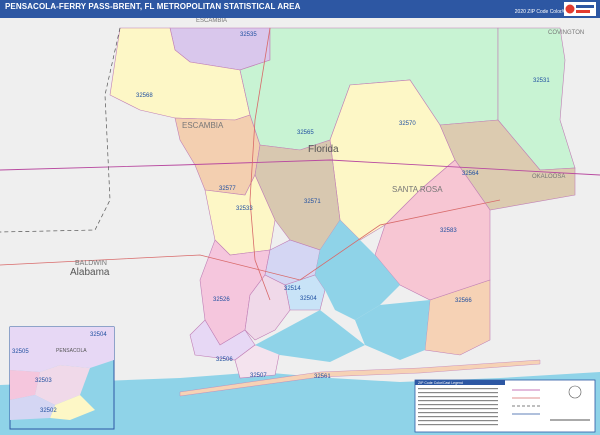 The image size is (600, 435). I want to click on zip-label: 32570, so click(407, 124).